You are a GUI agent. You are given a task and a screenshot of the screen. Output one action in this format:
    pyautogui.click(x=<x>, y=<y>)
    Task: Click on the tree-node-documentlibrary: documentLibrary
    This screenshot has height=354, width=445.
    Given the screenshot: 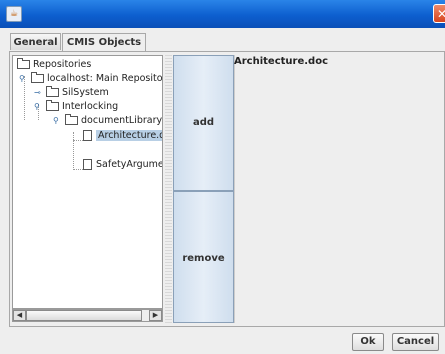 What is the action you would take?
    pyautogui.click(x=113, y=121)
    